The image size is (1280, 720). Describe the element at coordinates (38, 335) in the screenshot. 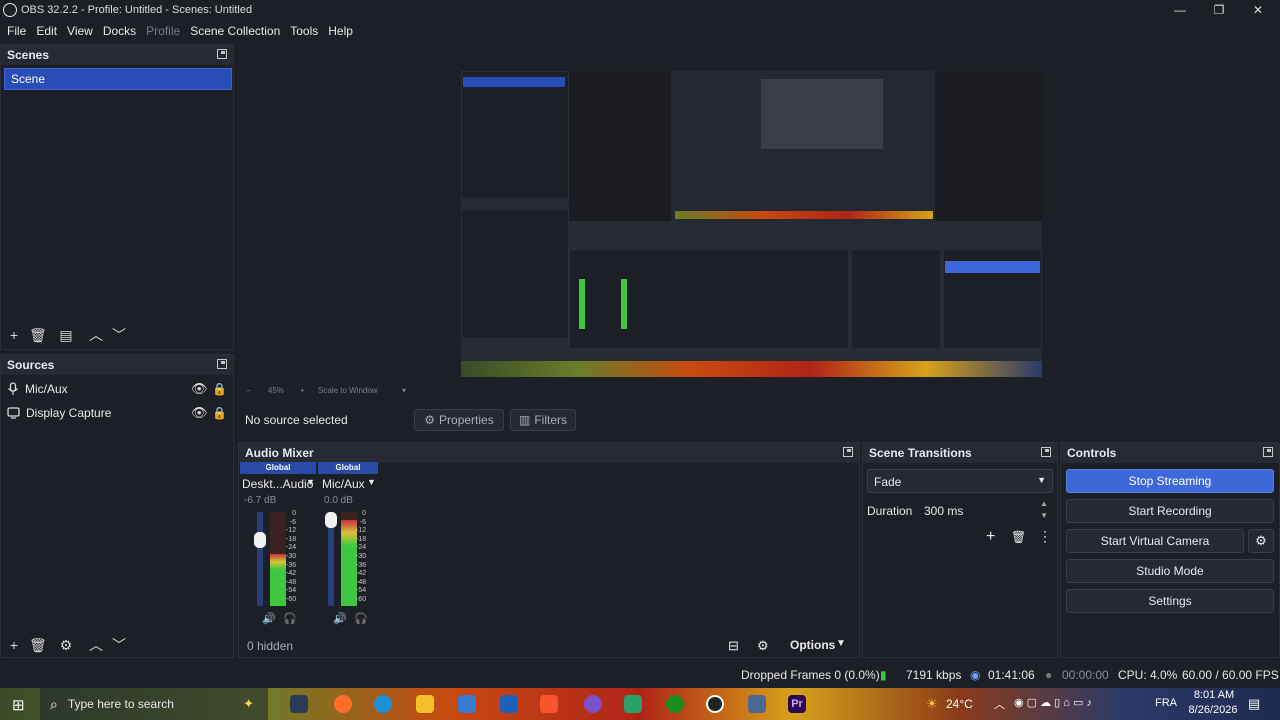

I see `remove-scene-icon: 🗑` at that location.